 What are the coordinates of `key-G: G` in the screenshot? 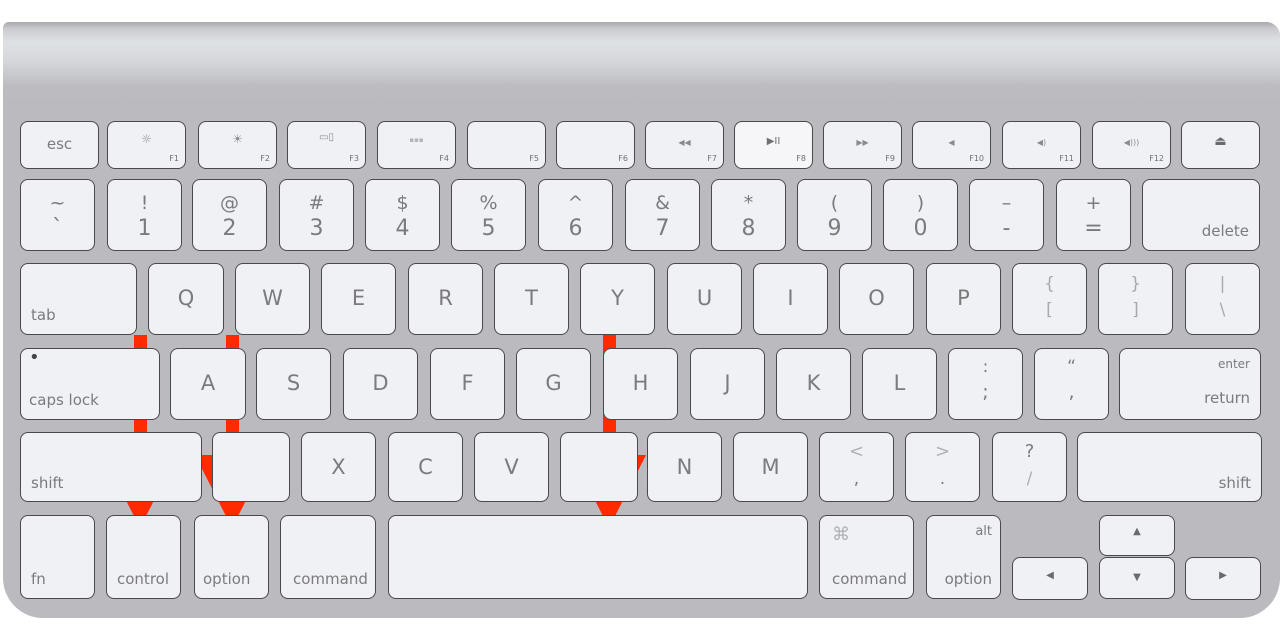 It's located at (553, 384).